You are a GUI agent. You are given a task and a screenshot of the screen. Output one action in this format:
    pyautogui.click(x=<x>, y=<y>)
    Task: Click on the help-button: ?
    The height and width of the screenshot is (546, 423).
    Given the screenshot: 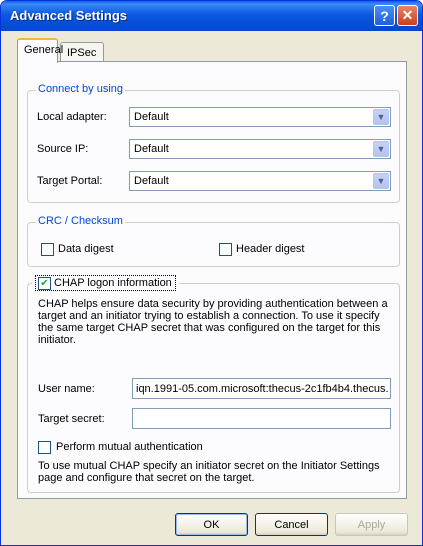 What is the action you would take?
    pyautogui.click(x=384, y=15)
    